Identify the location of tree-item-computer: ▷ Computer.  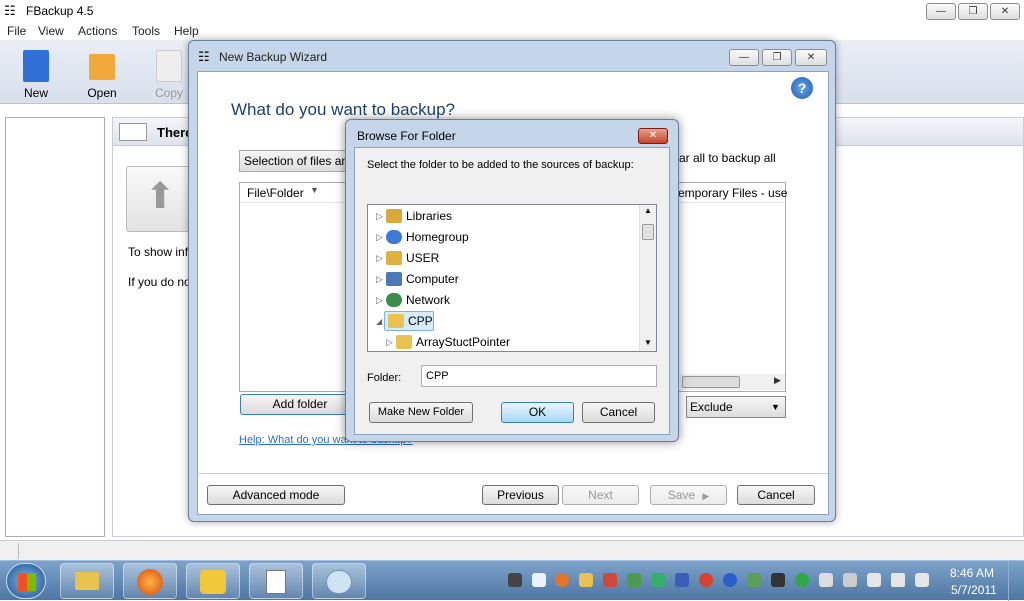
(507, 279).